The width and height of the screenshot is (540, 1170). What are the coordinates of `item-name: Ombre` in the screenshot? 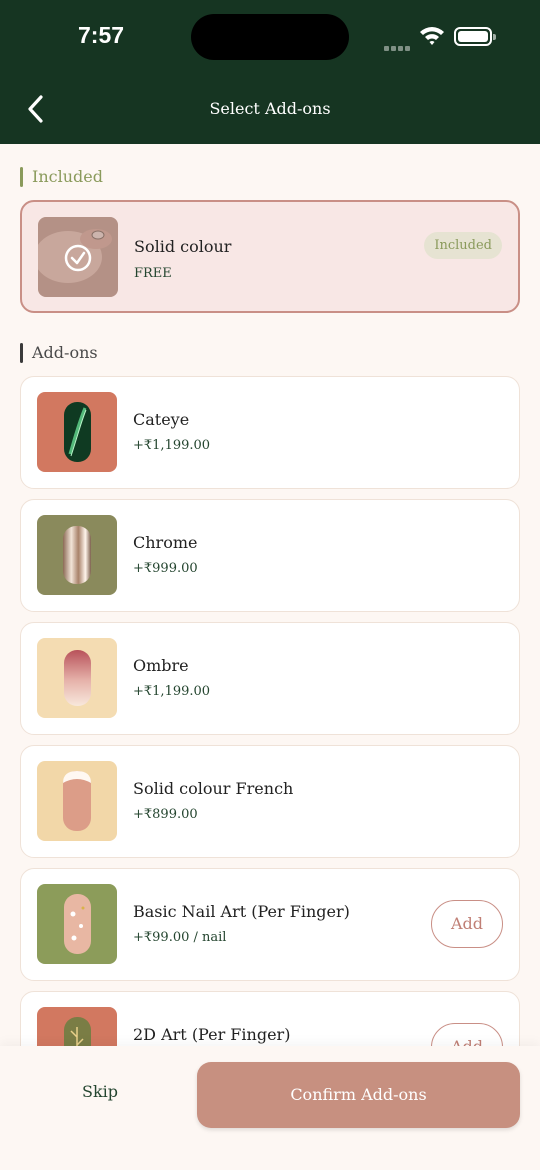 It's located at (161, 665).